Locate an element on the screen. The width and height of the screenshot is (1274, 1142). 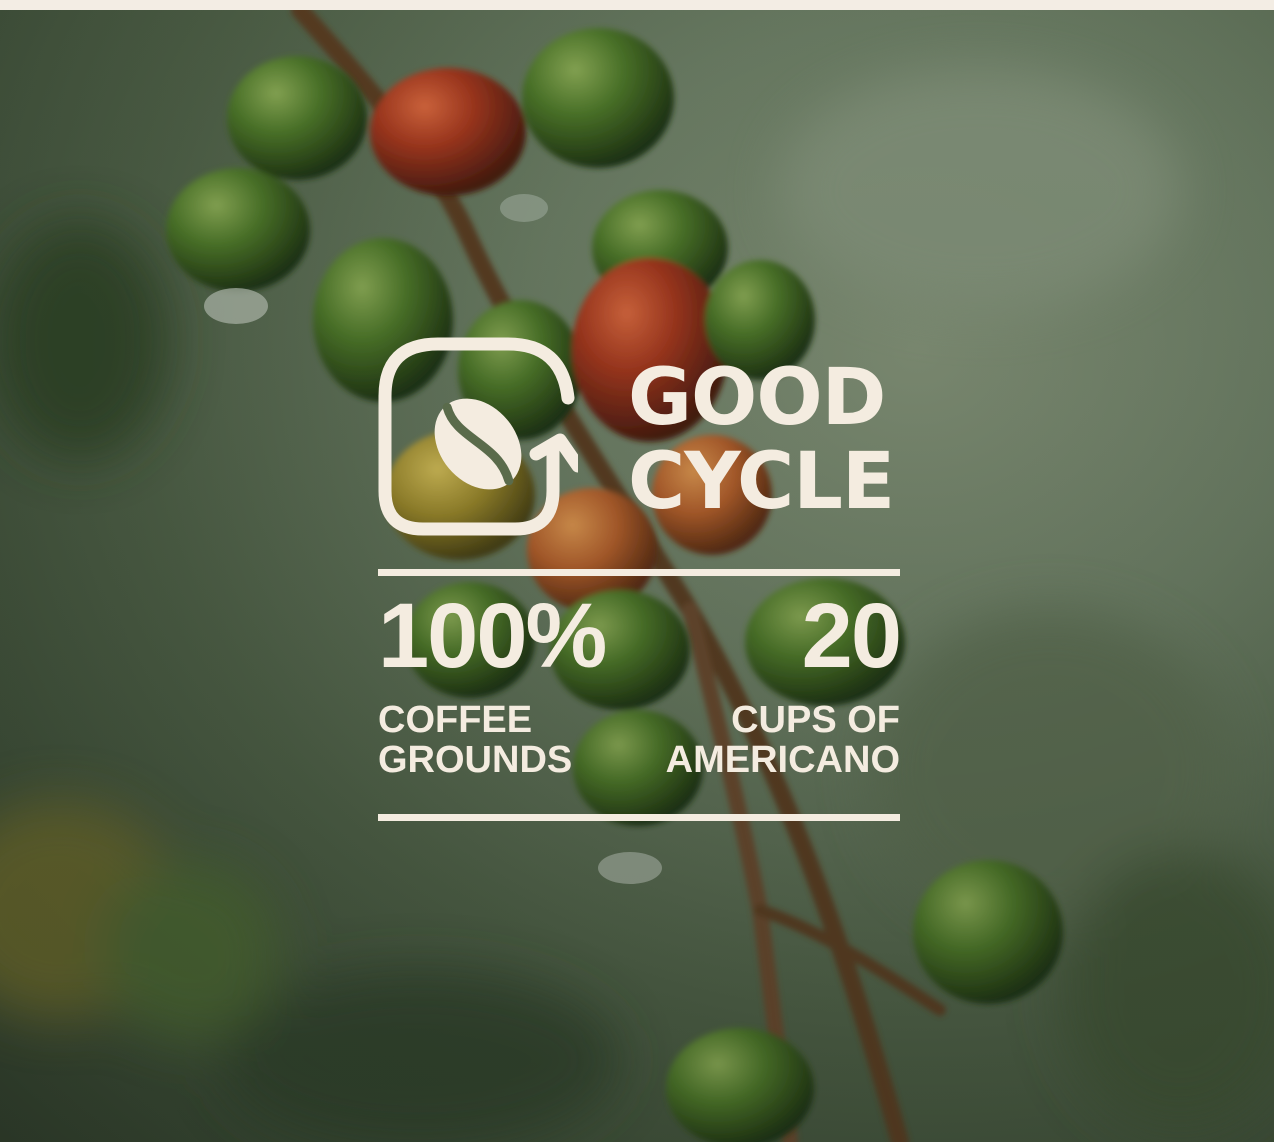
stat-label: COFFEE GROUNDS is located at coordinates (498, 740).